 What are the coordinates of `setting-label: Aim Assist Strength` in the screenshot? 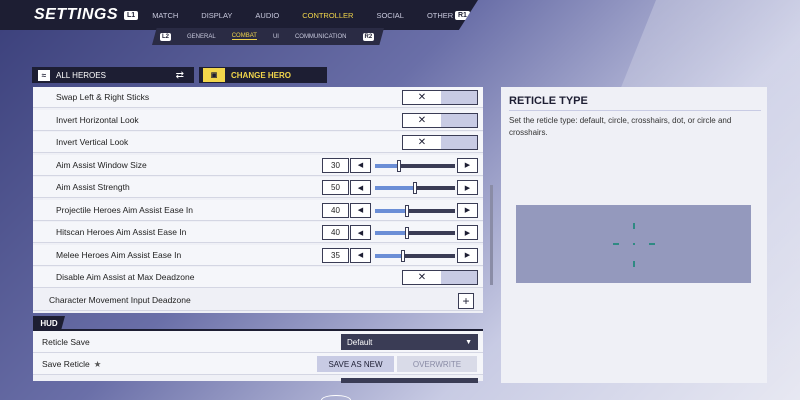 It's located at (93, 187).